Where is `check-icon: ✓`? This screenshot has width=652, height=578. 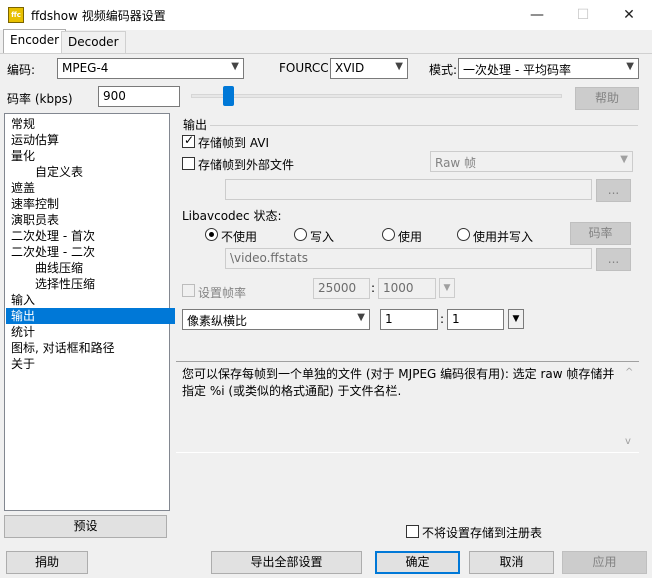 check-icon: ✓ is located at coordinates (189, 140).